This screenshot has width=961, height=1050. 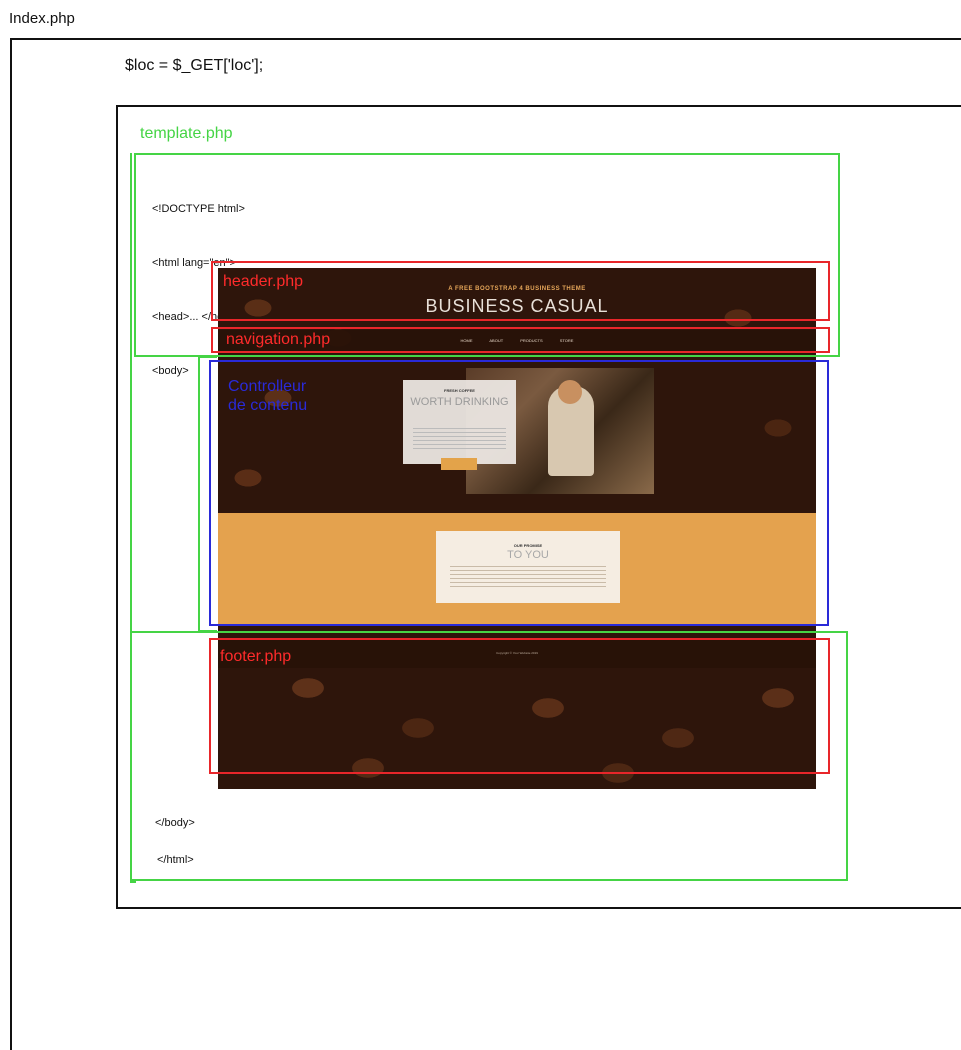 I want to click on index-filename-label: Index.php, so click(x=42, y=18).